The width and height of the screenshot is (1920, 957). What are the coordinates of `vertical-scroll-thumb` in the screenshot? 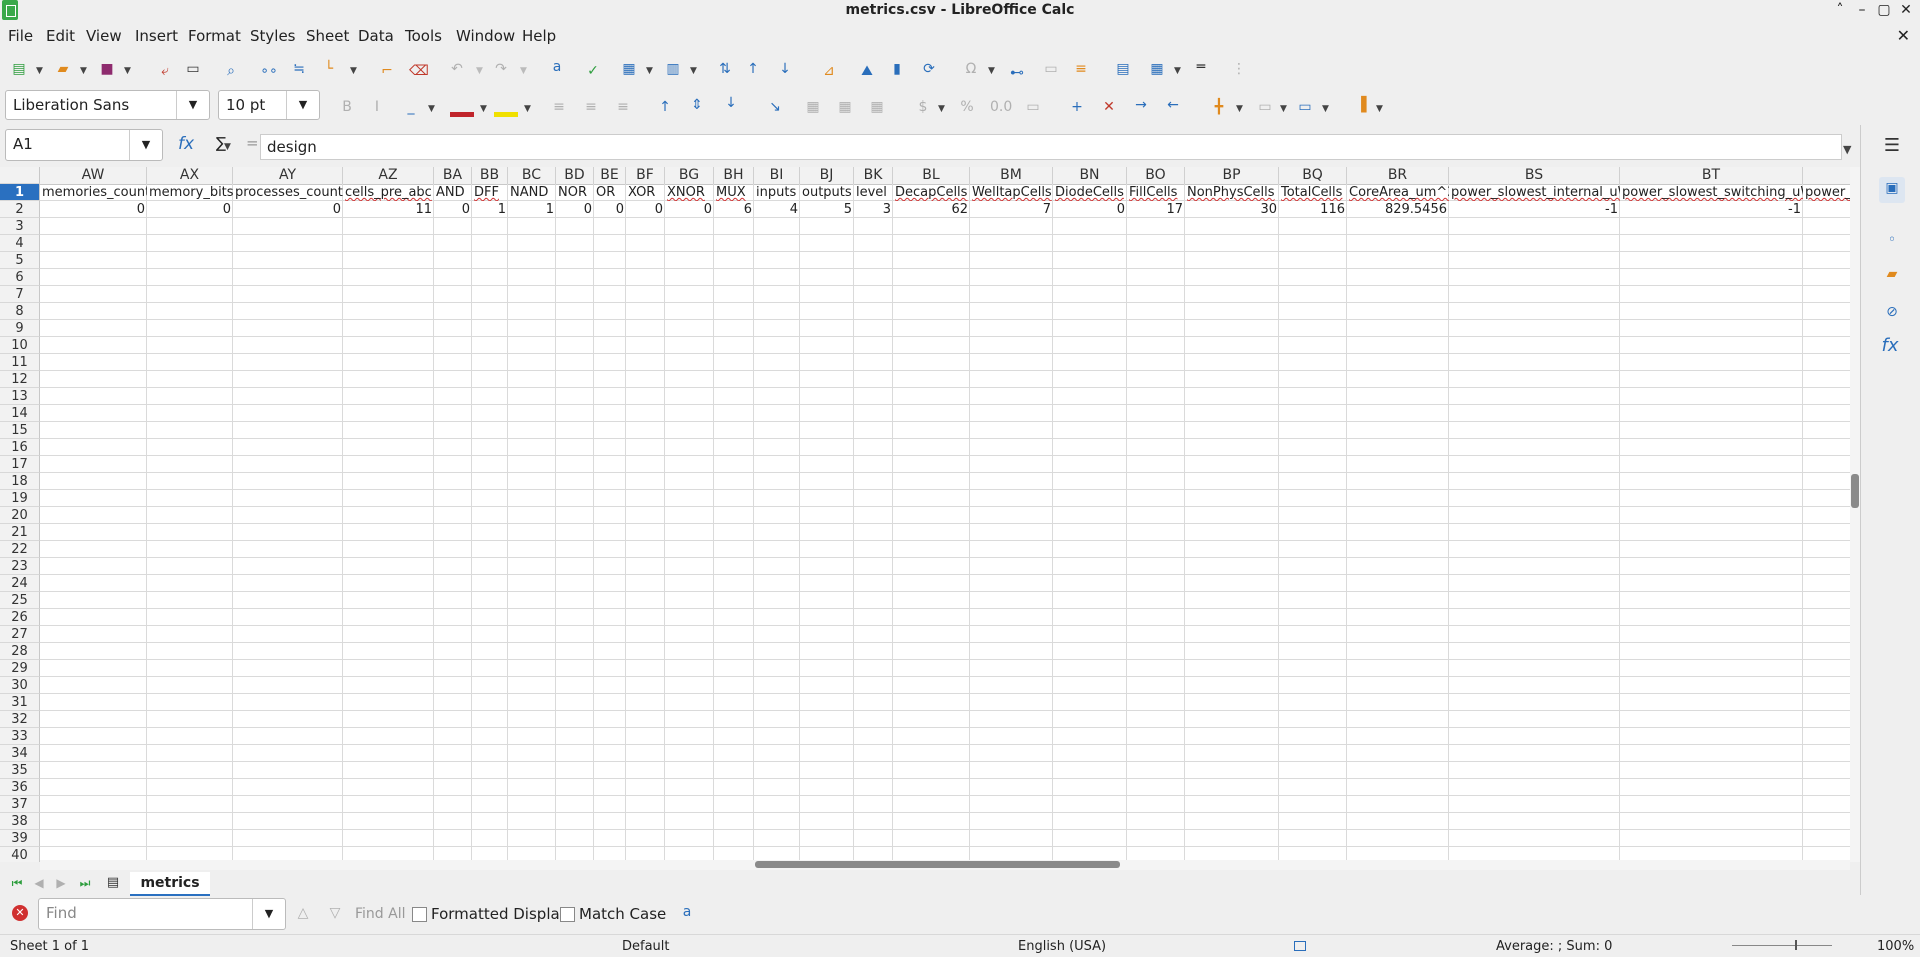 It's located at (1855, 491).